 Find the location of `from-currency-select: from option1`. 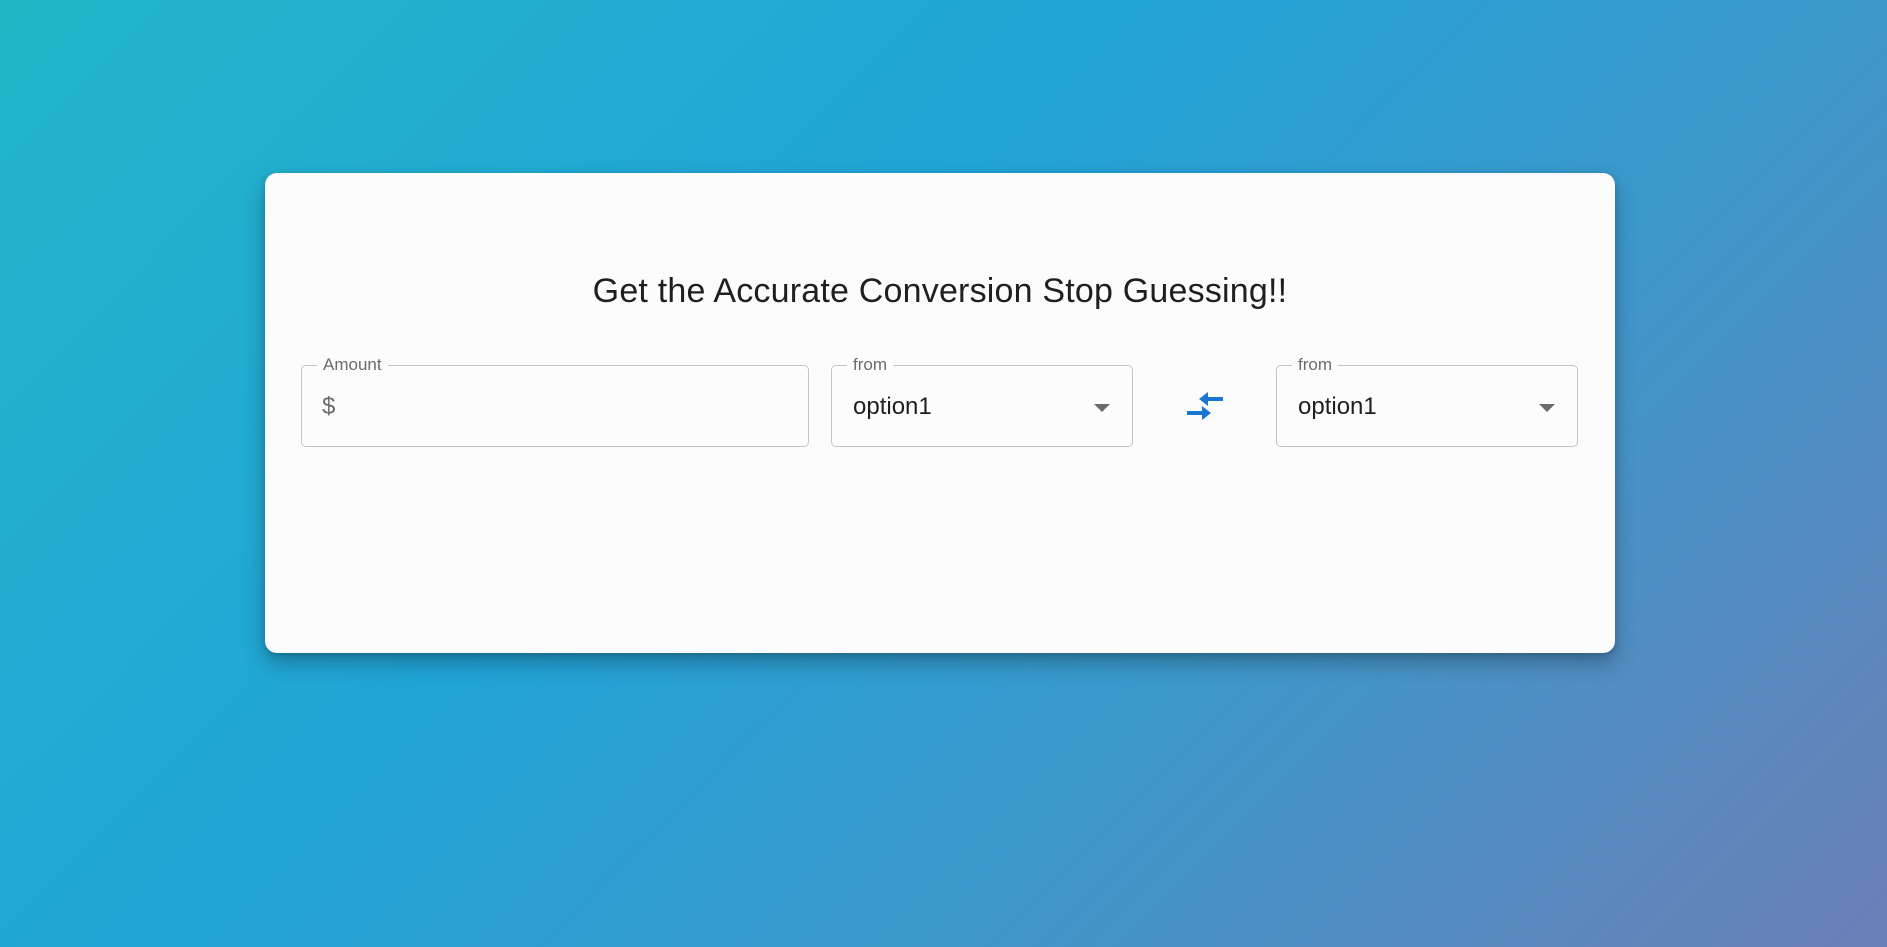

from-currency-select: from option1 is located at coordinates (982, 401).